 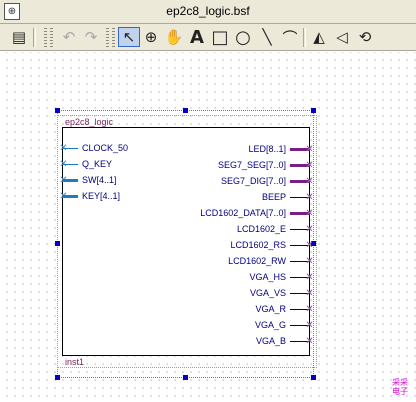 I want to click on output-pin-label: BEEP, so click(x=273, y=197).